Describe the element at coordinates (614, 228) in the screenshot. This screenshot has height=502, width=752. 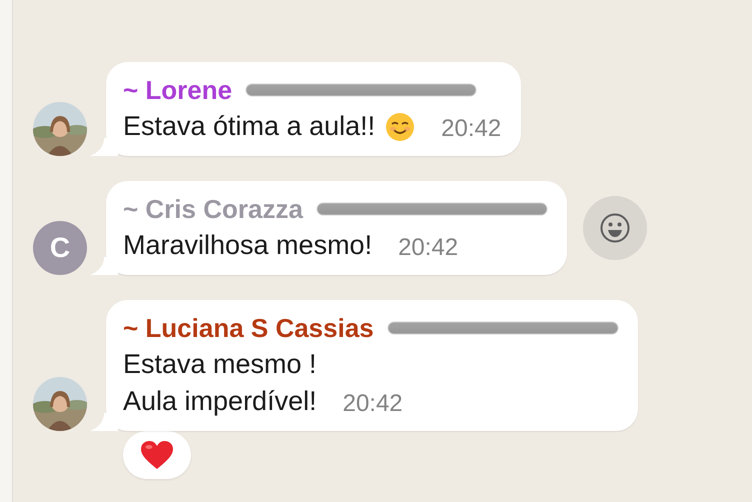
I see `smiley-icon` at that location.